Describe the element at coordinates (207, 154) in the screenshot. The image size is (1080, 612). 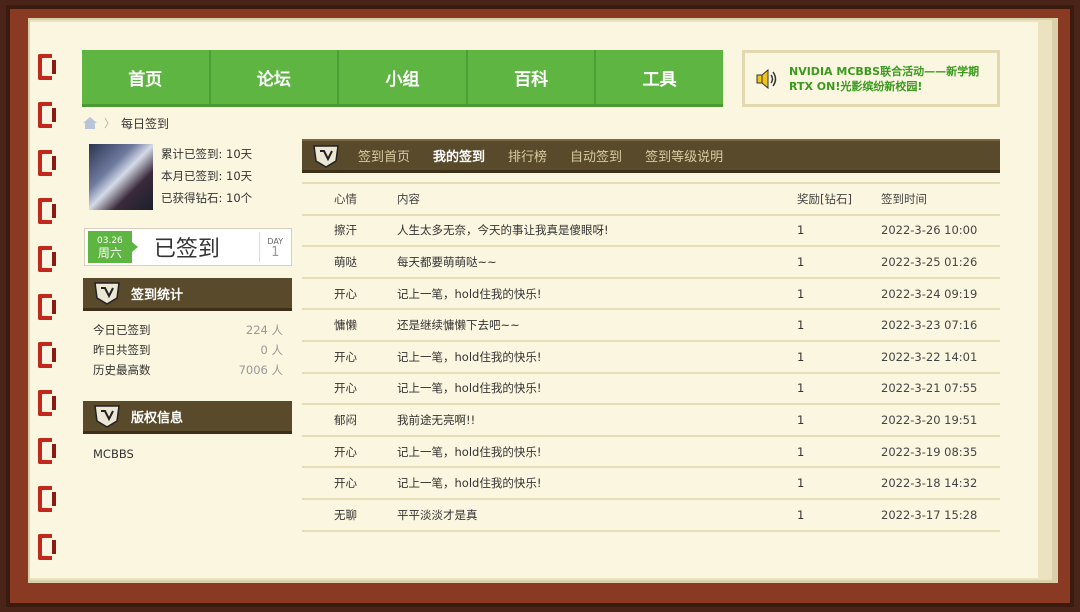
I see `total-signed: 累计已签到: 10天` at that location.